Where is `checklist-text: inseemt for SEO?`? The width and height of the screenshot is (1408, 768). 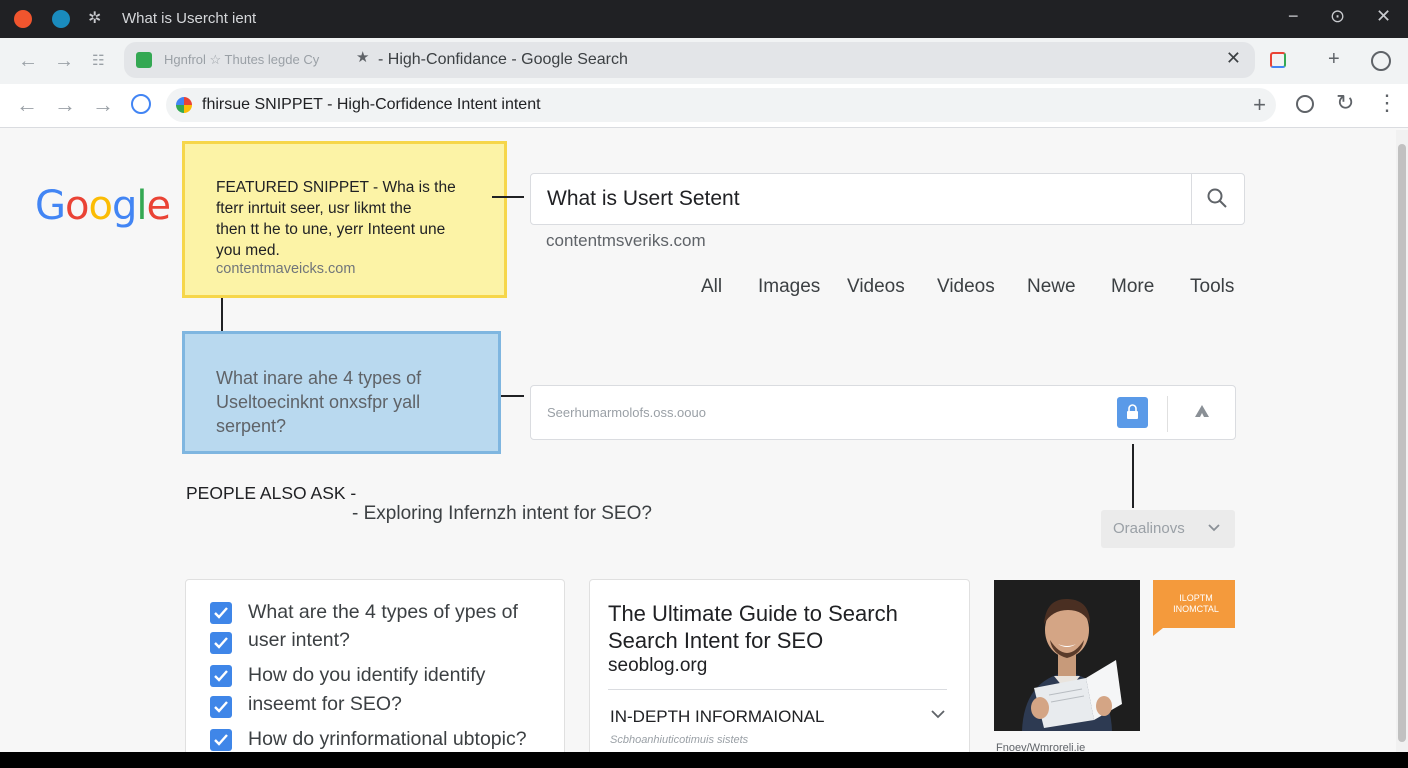 checklist-text: inseemt for SEO? is located at coordinates (325, 704).